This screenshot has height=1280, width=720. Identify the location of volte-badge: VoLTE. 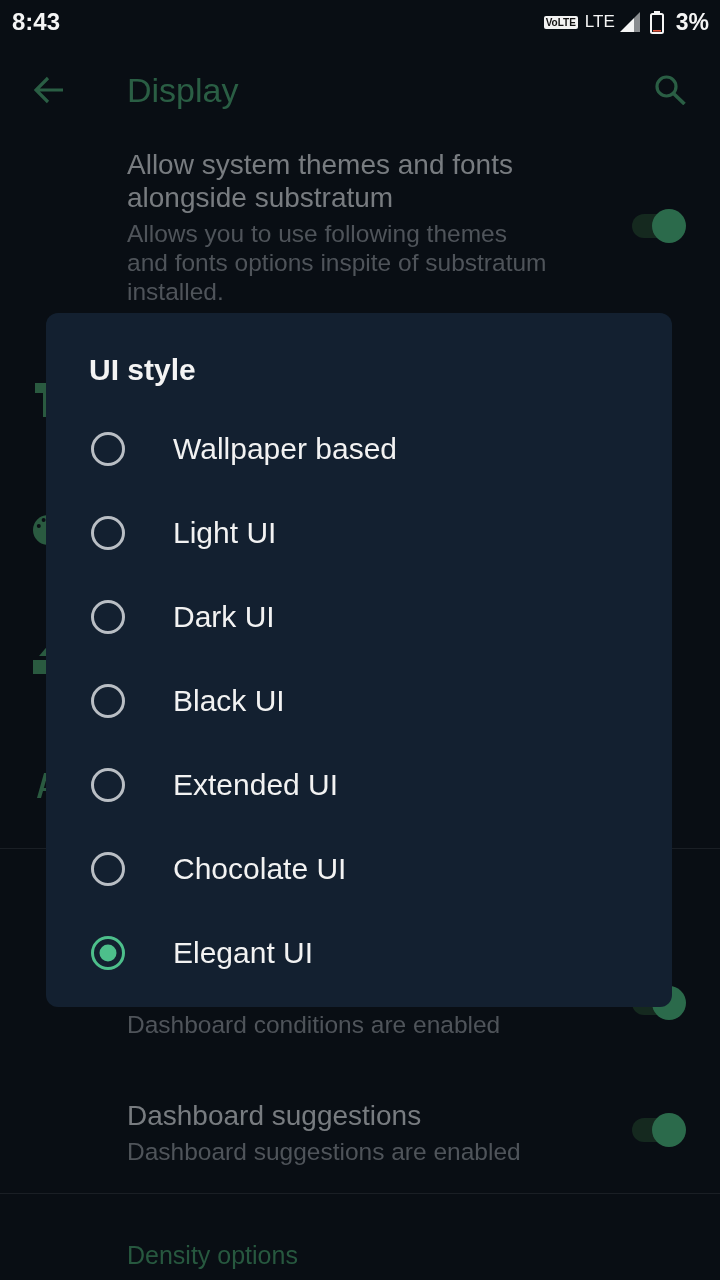
(560, 22).